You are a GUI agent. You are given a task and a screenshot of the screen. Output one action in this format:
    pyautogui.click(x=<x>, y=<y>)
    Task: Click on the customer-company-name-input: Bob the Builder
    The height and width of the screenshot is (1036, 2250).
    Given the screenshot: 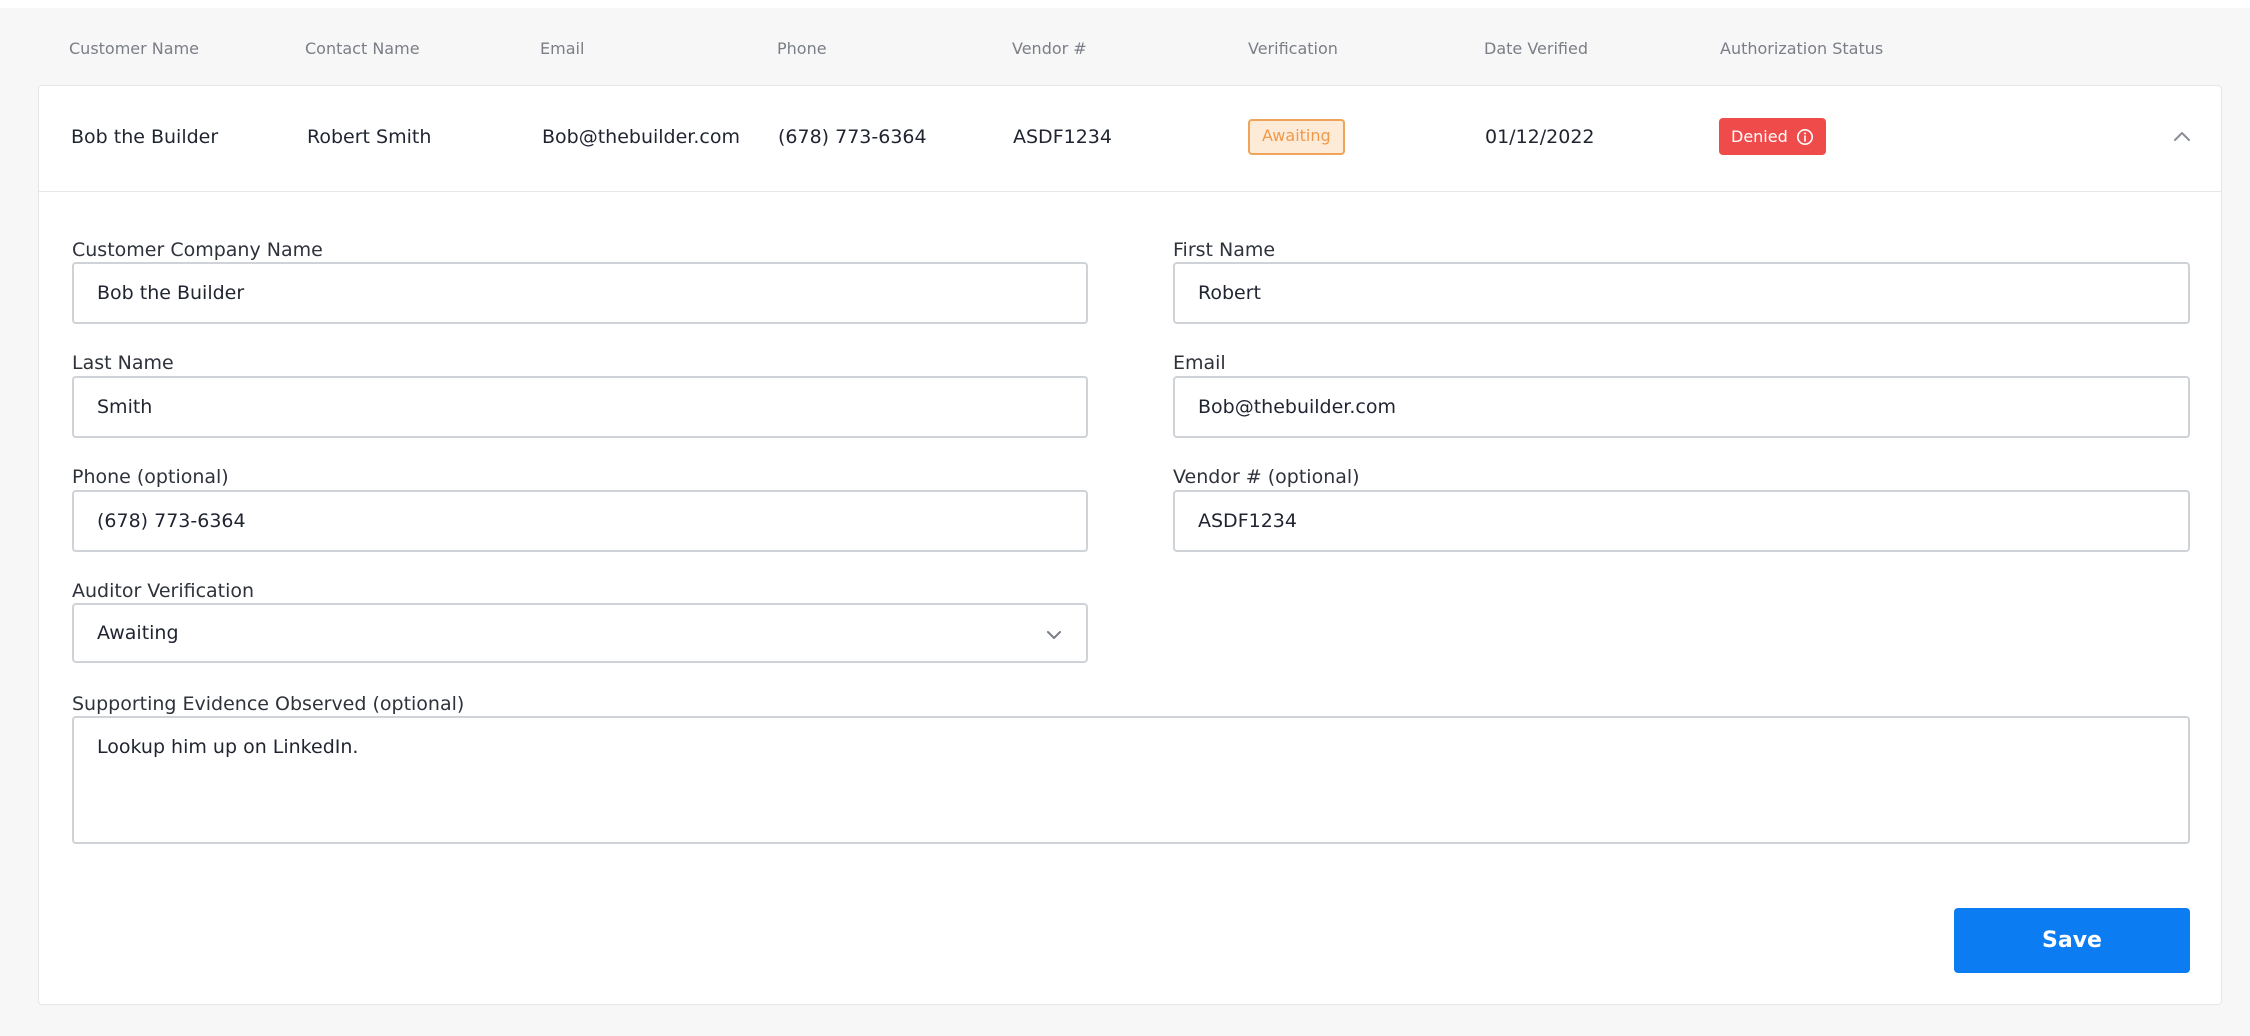 What is the action you would take?
    pyautogui.click(x=580, y=293)
    